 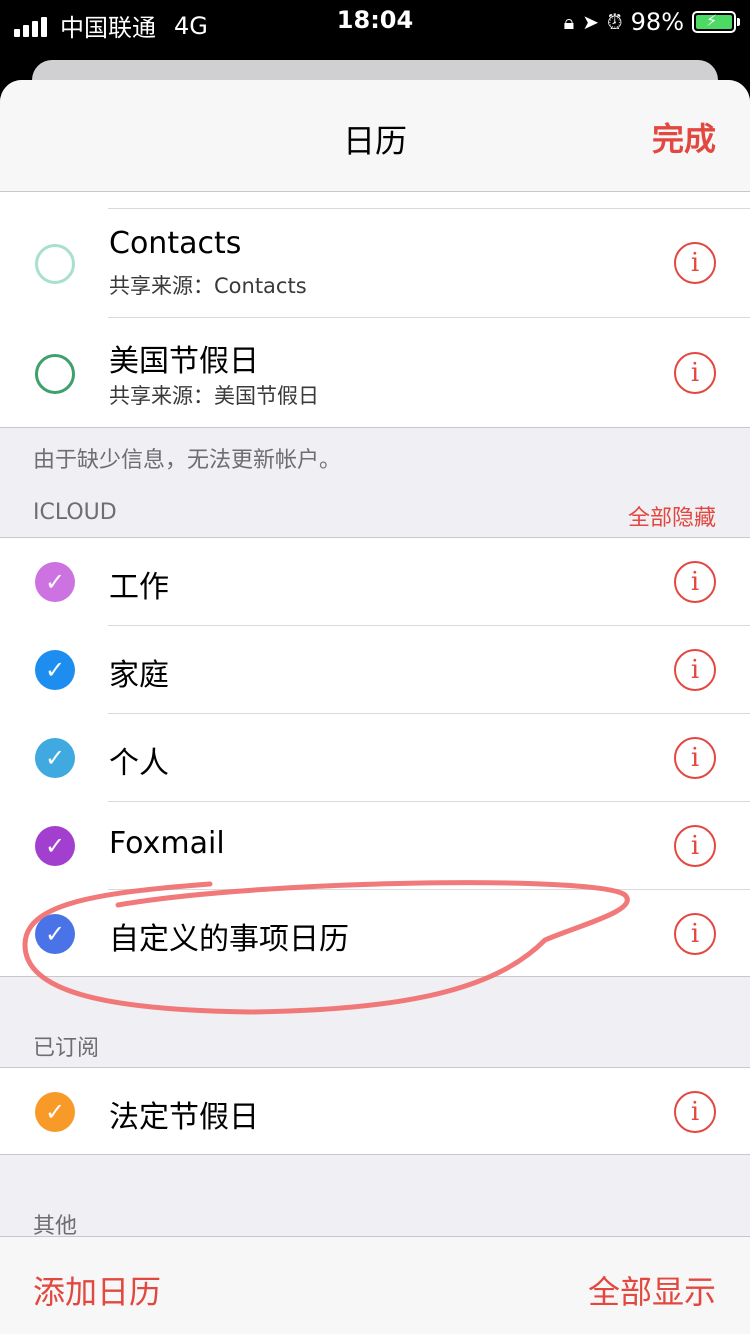 What do you see at coordinates (184, 361) in the screenshot?
I see `calendar-name: 美国节假日` at bounding box center [184, 361].